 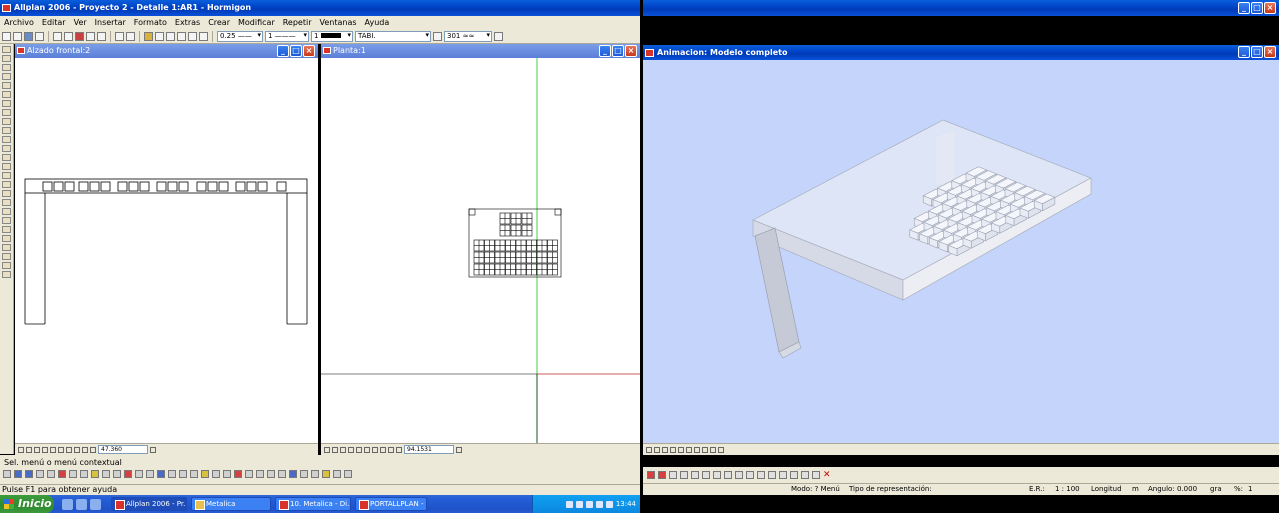 What do you see at coordinates (437, 36) in the screenshot?
I see `layer-settings-icon` at bounding box center [437, 36].